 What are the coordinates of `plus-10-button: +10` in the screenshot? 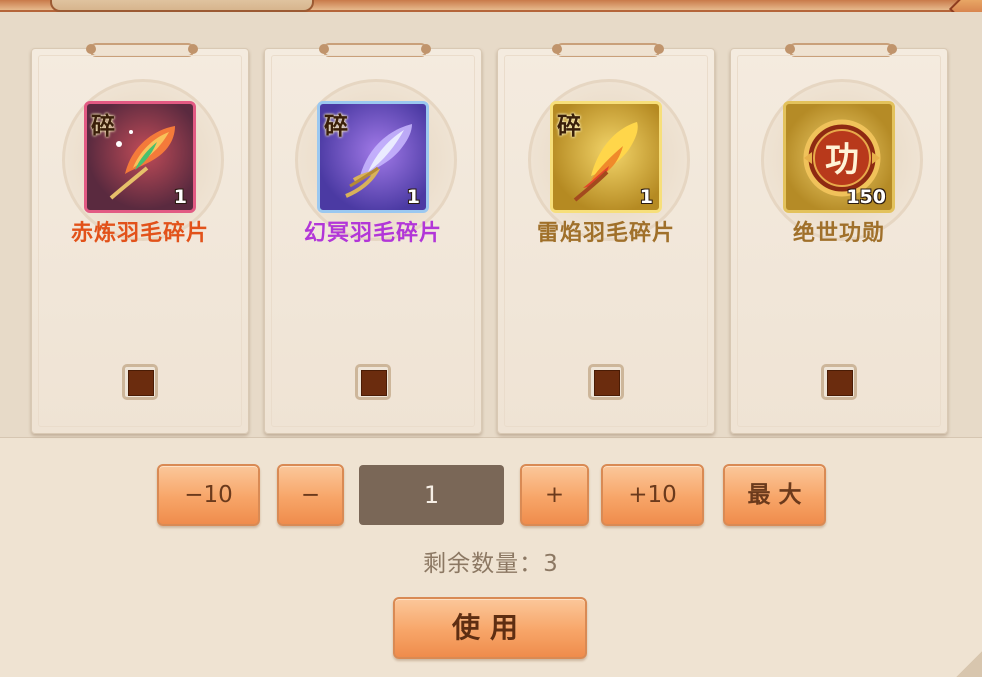 It's located at (652, 495).